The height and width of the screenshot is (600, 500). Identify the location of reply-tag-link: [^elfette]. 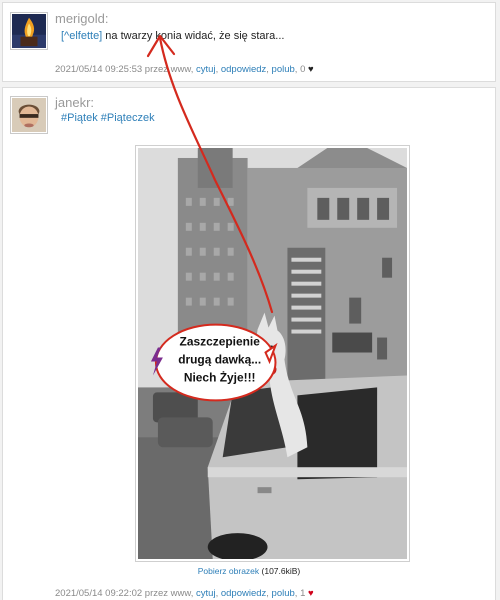
(81, 36).